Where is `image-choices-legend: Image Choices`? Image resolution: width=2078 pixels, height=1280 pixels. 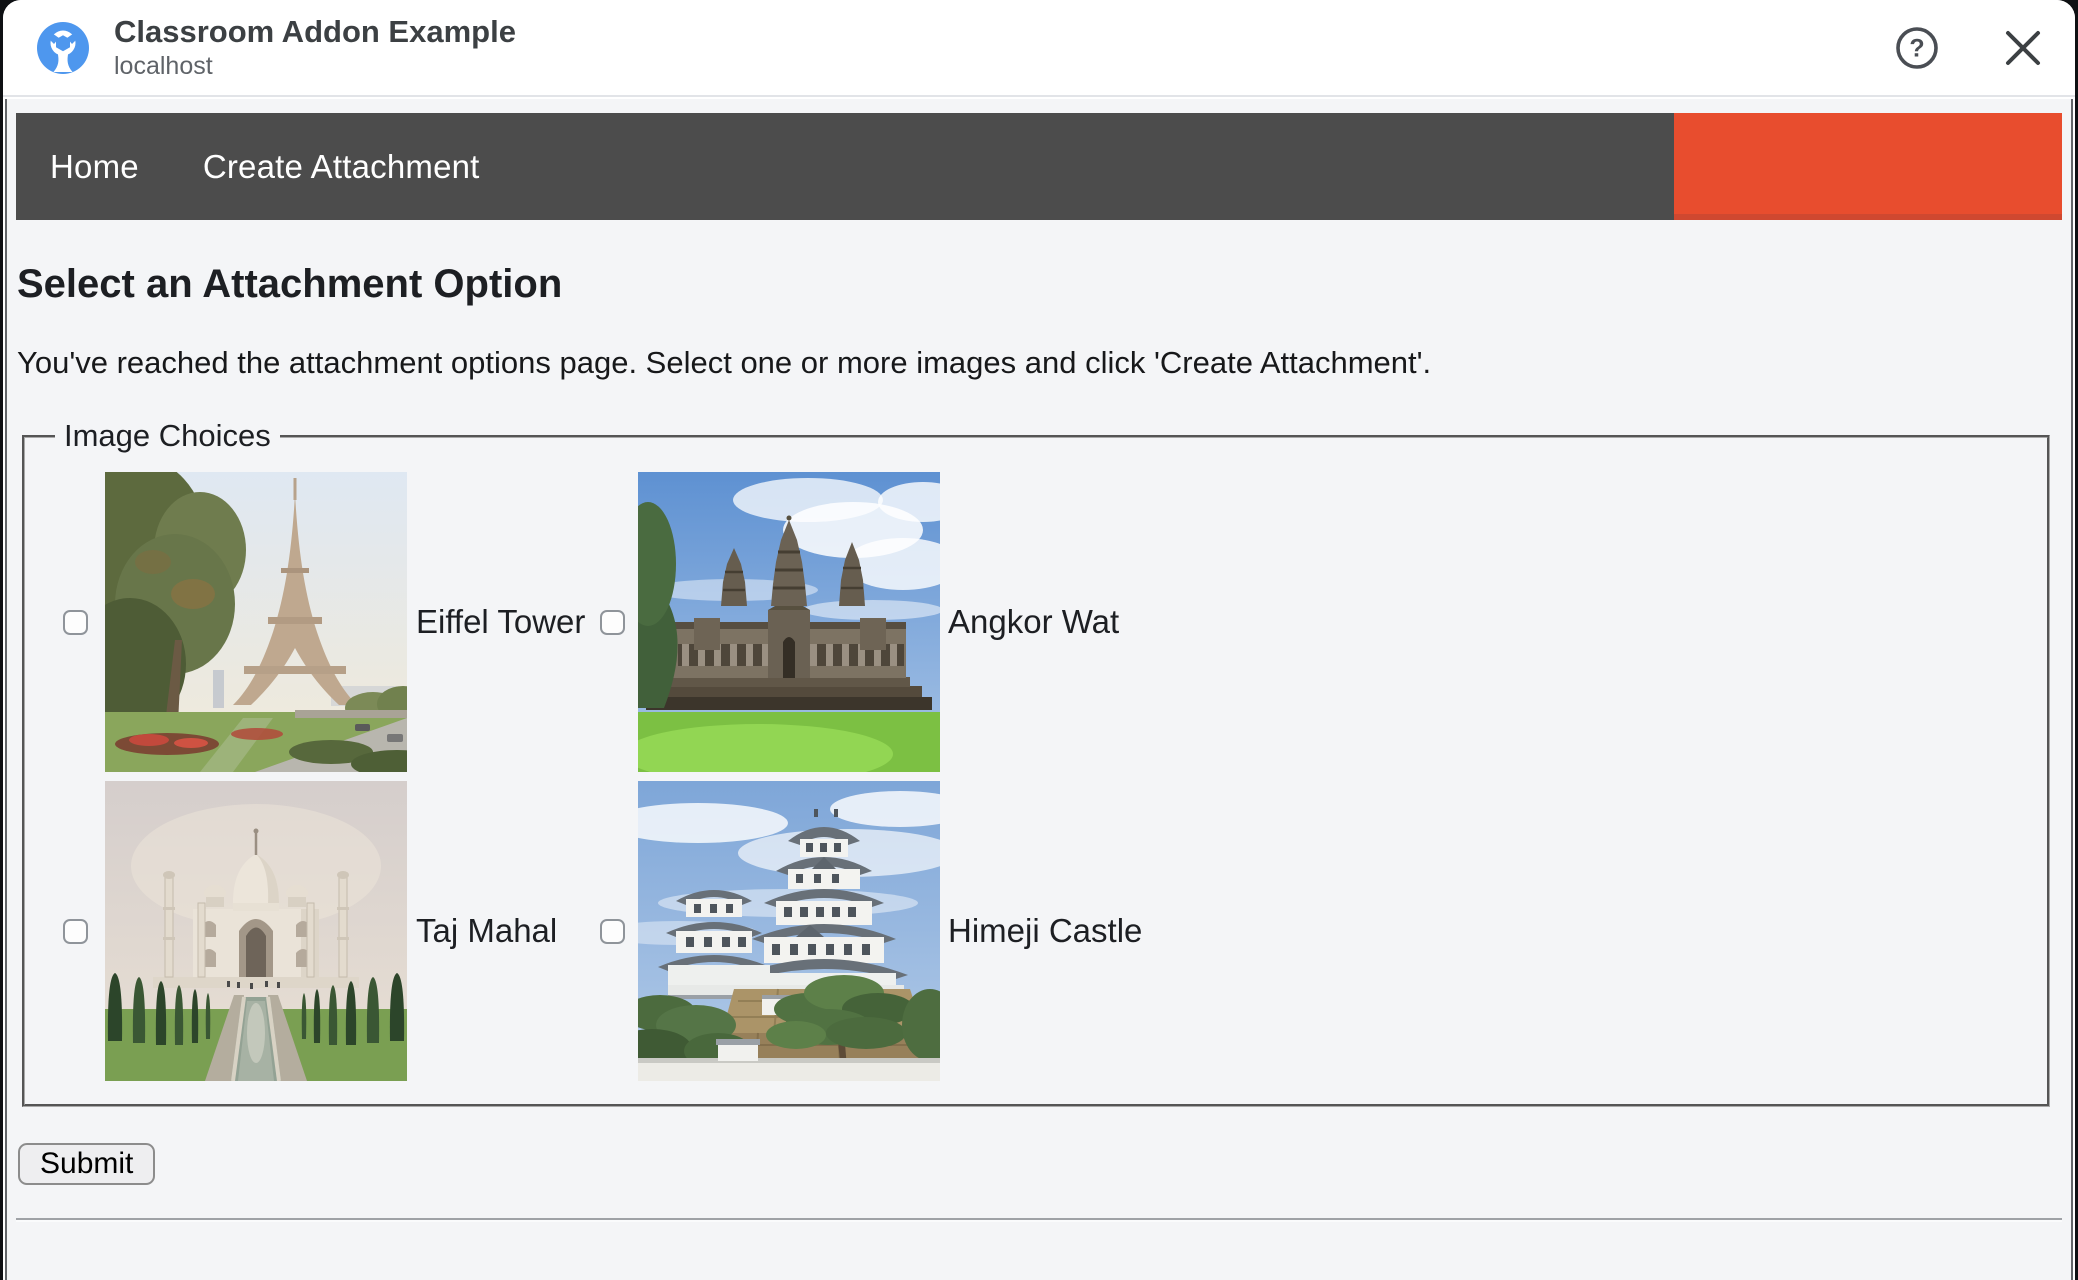 image-choices-legend: Image Choices is located at coordinates (167, 435).